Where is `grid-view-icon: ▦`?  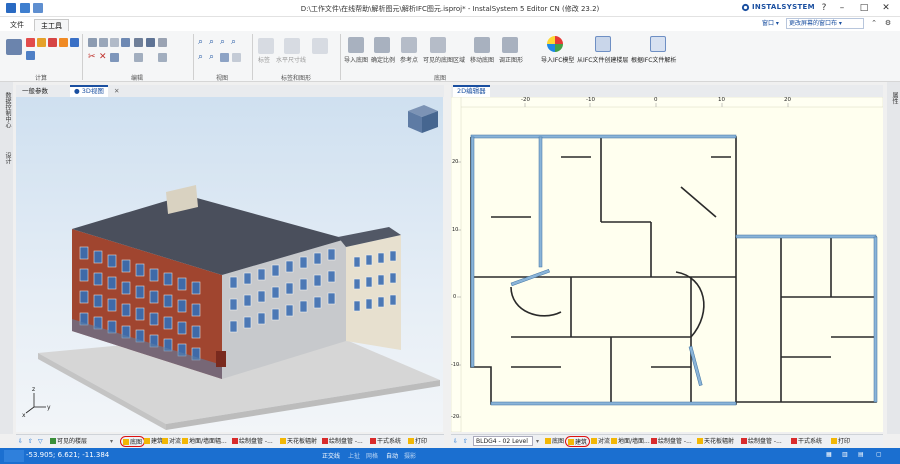 grid-view-icon: ▦ is located at coordinates (829, 454).